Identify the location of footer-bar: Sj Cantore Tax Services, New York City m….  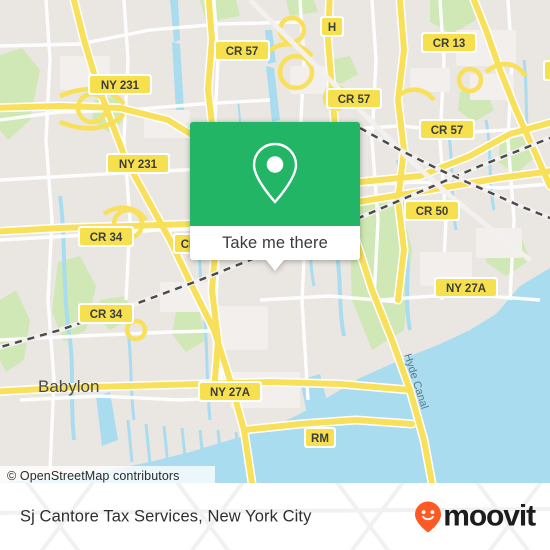
(275, 516).